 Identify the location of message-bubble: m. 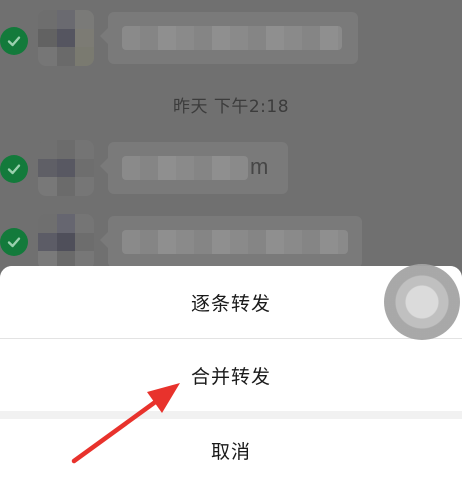
(194, 168).